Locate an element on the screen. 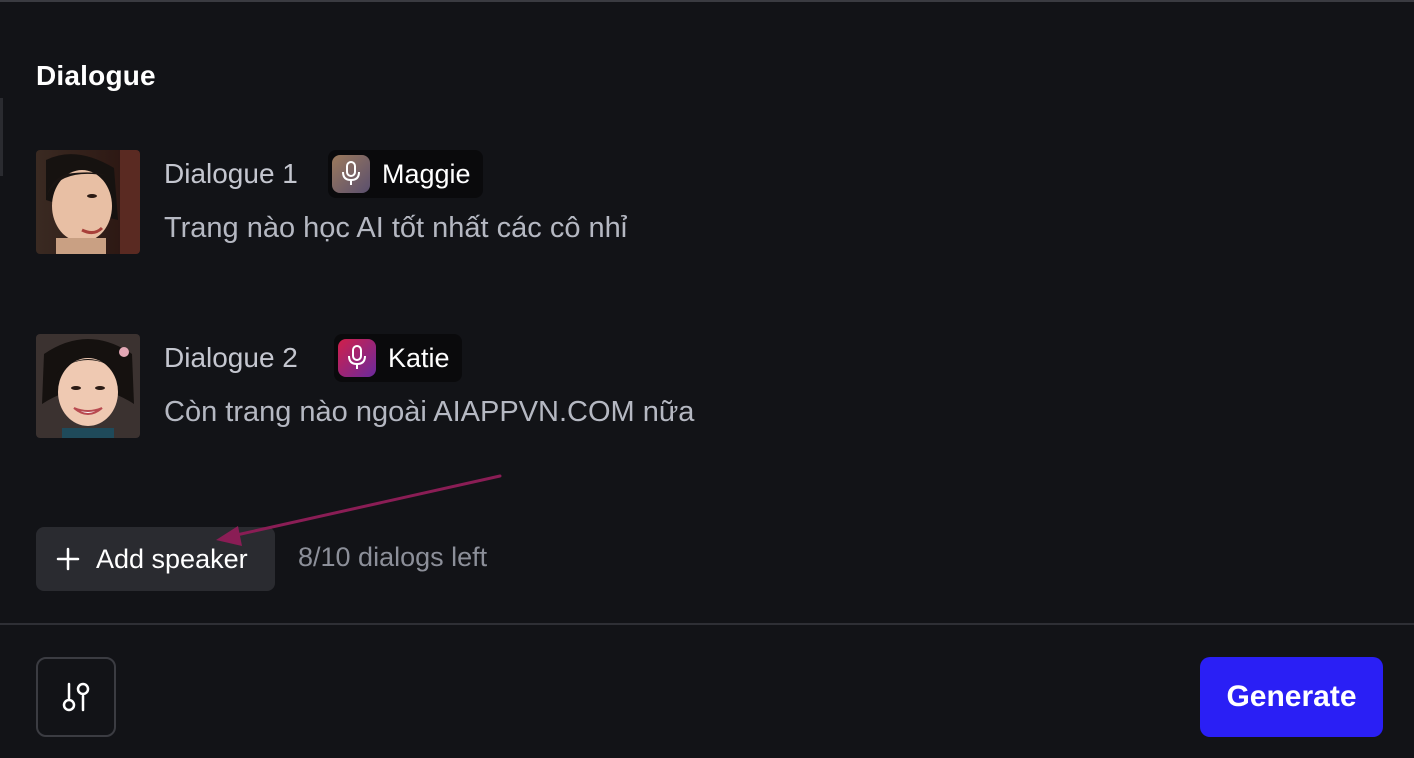  dialog-text: Còn trang nào ngoài AIAPPVN.COM nữa is located at coordinates (429, 412).